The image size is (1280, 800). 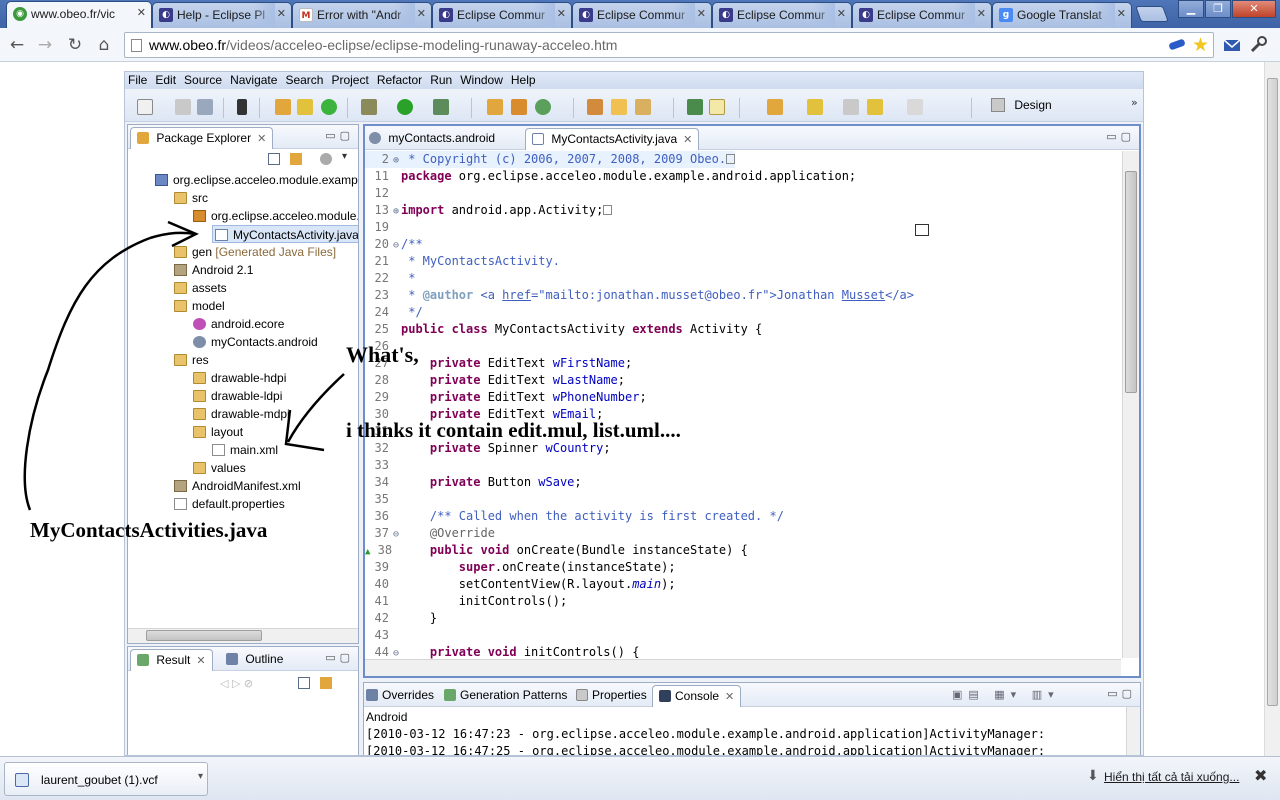 I want to click on download-item: laurent_goubet (1).vcf ▾, so click(x=106, y=779).